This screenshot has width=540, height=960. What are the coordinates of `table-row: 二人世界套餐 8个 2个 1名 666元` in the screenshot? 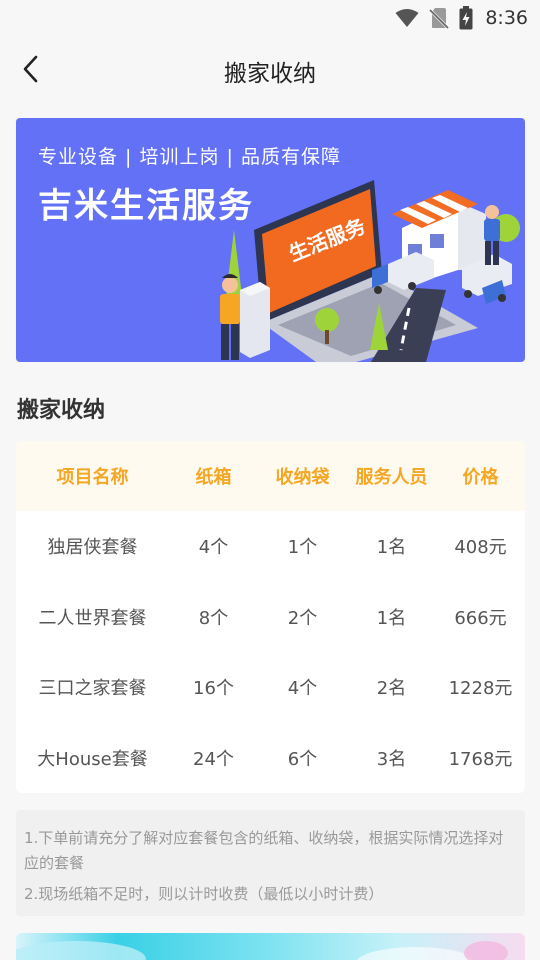 It's located at (270, 617).